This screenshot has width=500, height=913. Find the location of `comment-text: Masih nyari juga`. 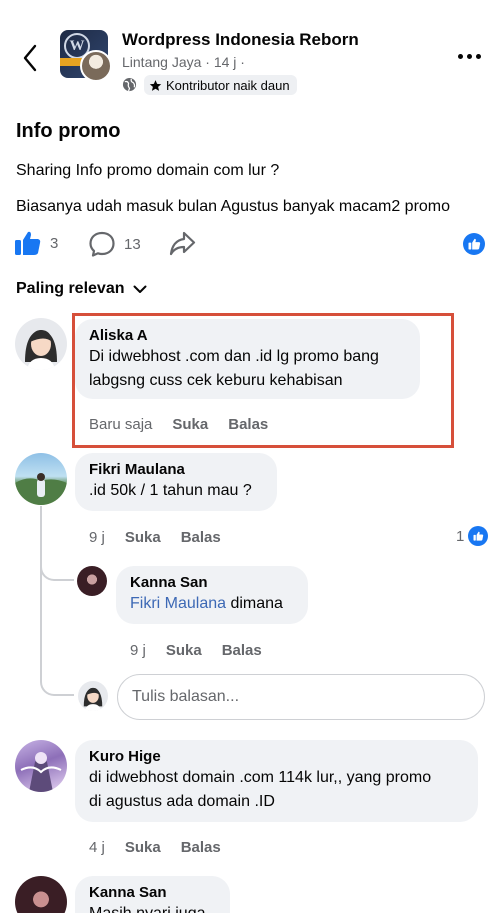

comment-text: Masih nyari juga is located at coordinates (152, 907).